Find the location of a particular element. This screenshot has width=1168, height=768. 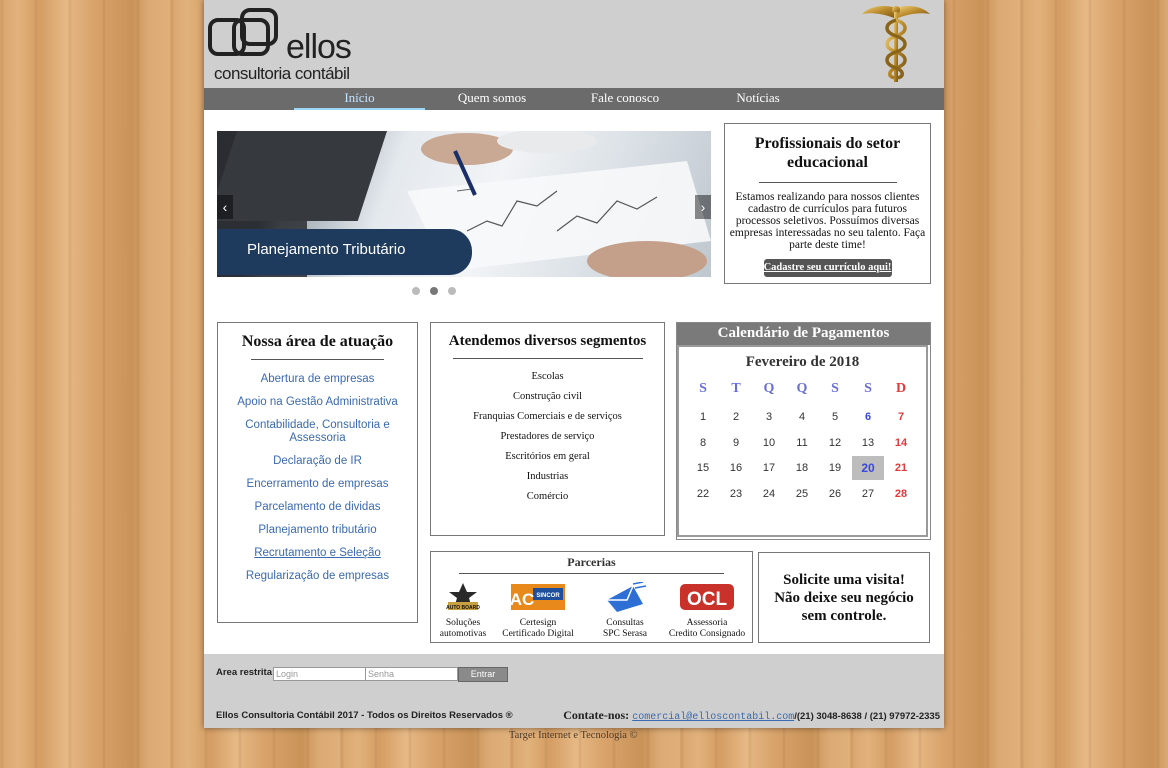

main-nav: Início Quem somos Fale conosco Notícias is located at coordinates (574, 99).